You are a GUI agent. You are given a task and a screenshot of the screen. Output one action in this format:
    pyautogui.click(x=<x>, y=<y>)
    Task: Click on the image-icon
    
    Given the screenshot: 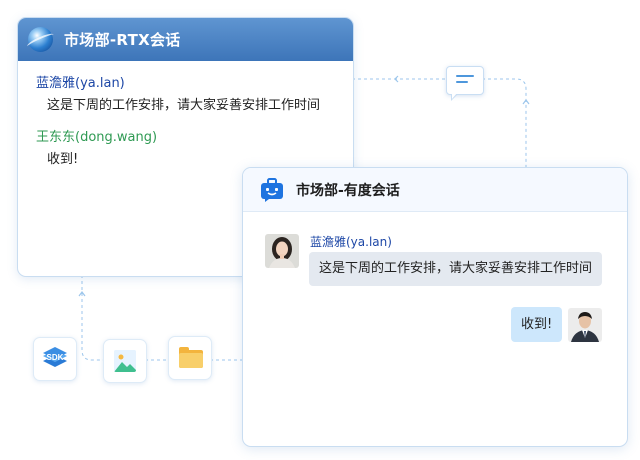 What is the action you would take?
    pyautogui.click(x=125, y=361)
    